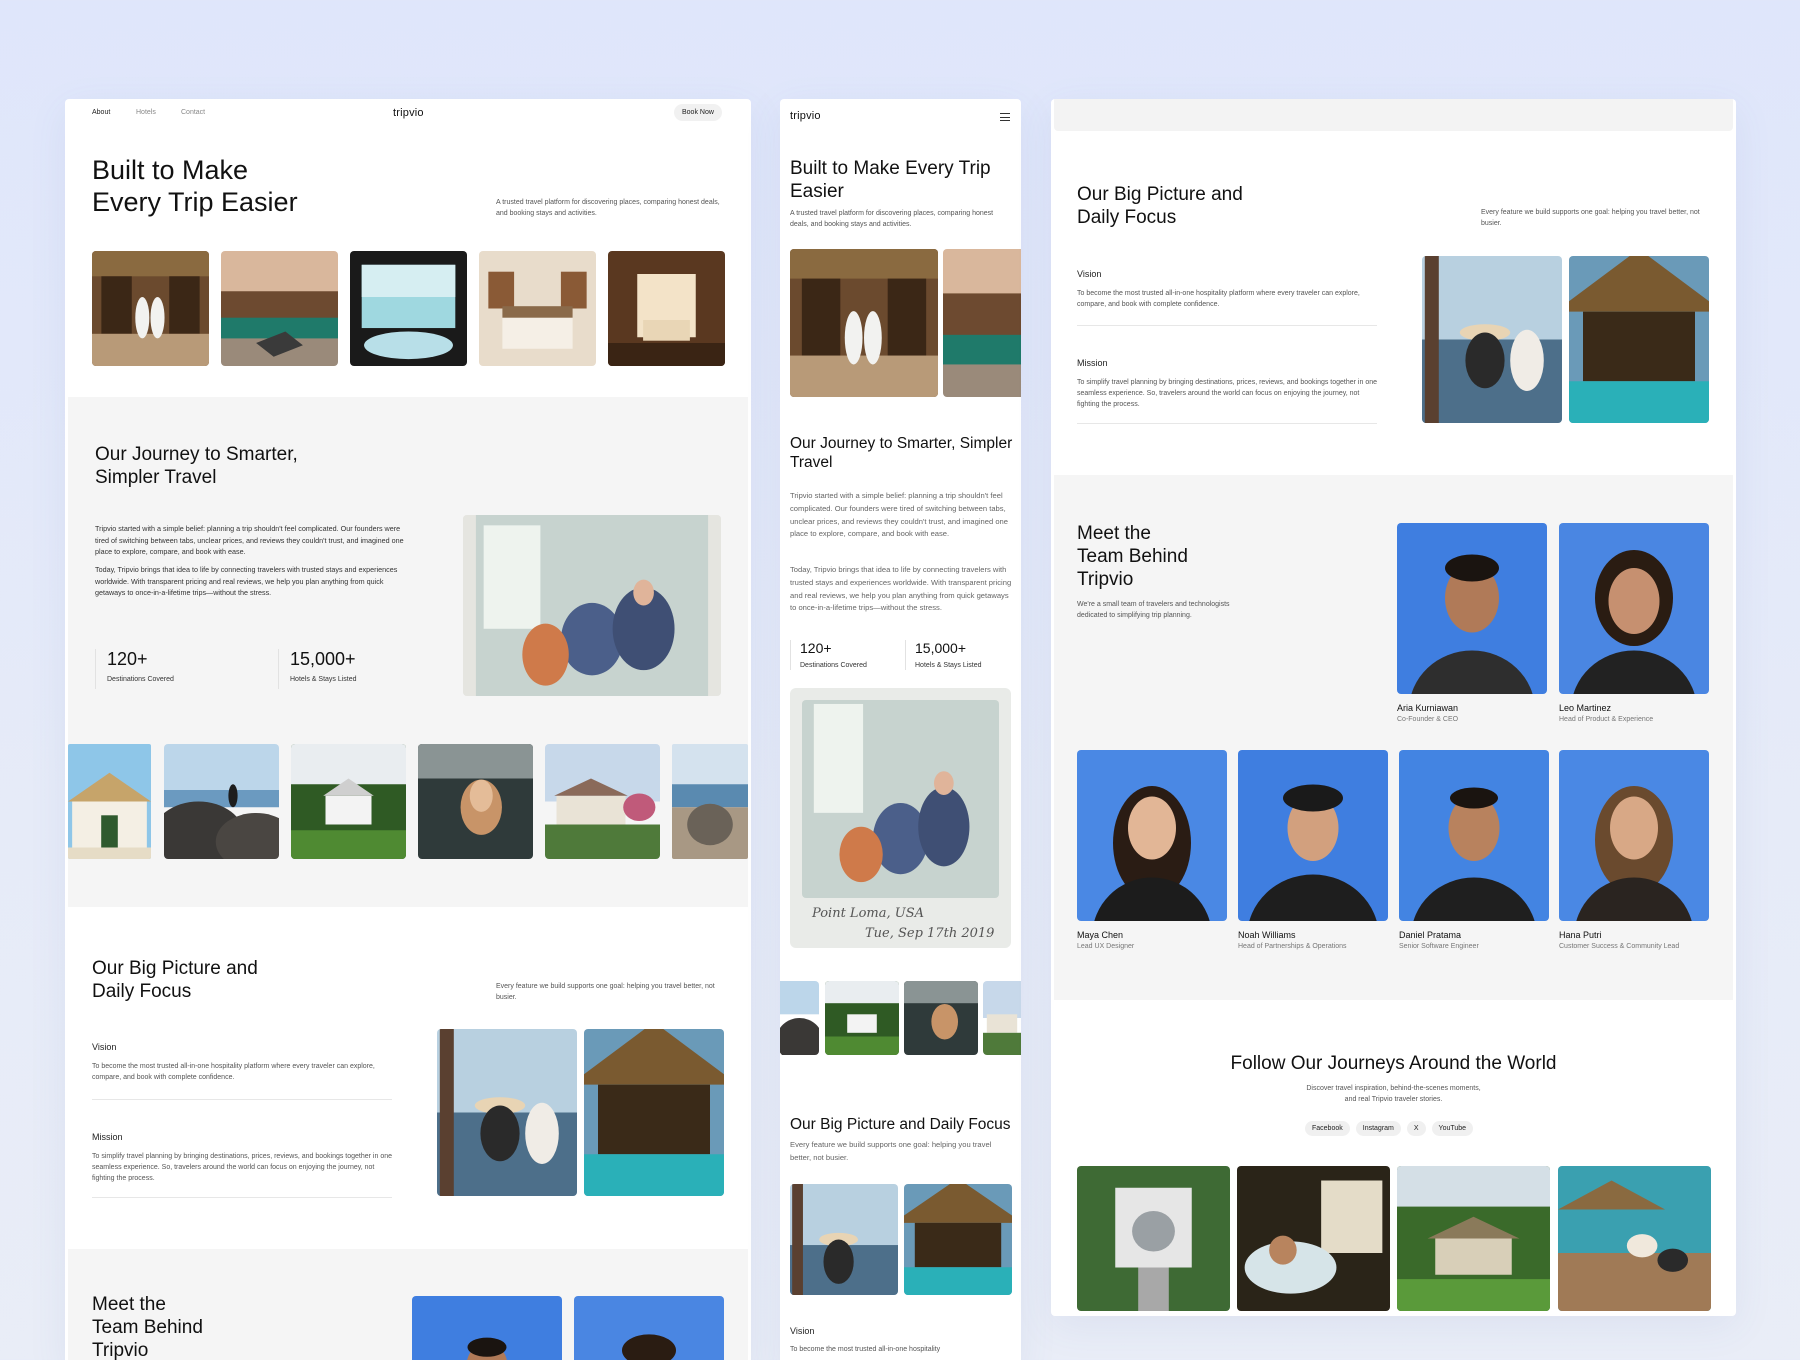 Image resolution: width=1800 pixels, height=1360 pixels. What do you see at coordinates (487, 1328) in the screenshot?
I see `team-portrait-aria-preview` at bounding box center [487, 1328].